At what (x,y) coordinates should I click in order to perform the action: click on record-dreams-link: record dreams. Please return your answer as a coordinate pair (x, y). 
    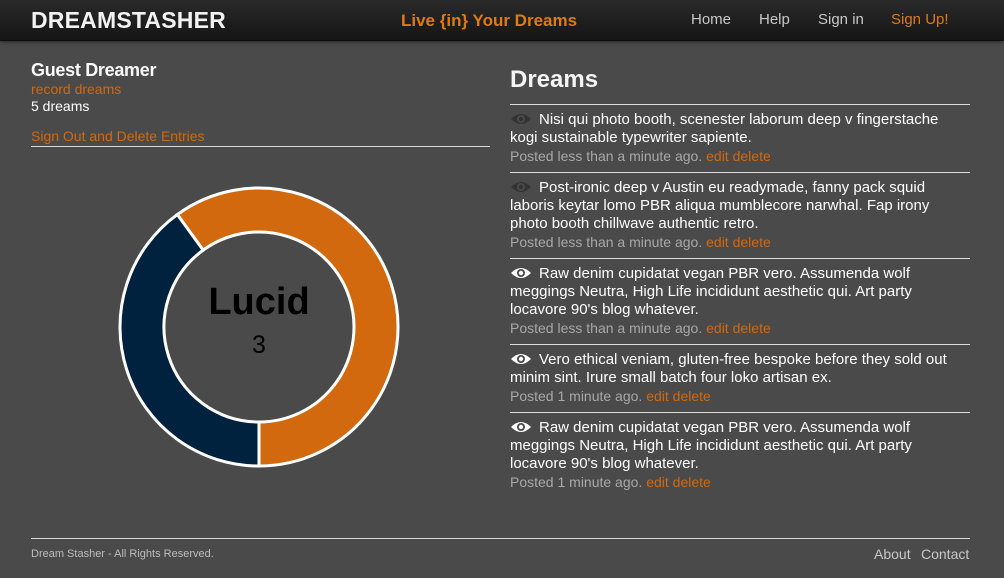
    Looking at the image, I should click on (76, 89).